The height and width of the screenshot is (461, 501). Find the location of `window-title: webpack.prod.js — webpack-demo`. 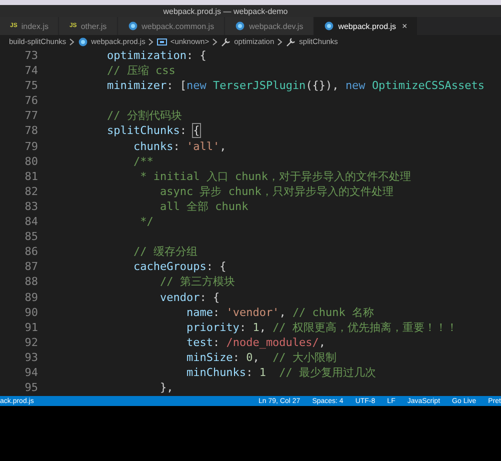

window-title: webpack.prod.js — webpack-demo is located at coordinates (225, 11).